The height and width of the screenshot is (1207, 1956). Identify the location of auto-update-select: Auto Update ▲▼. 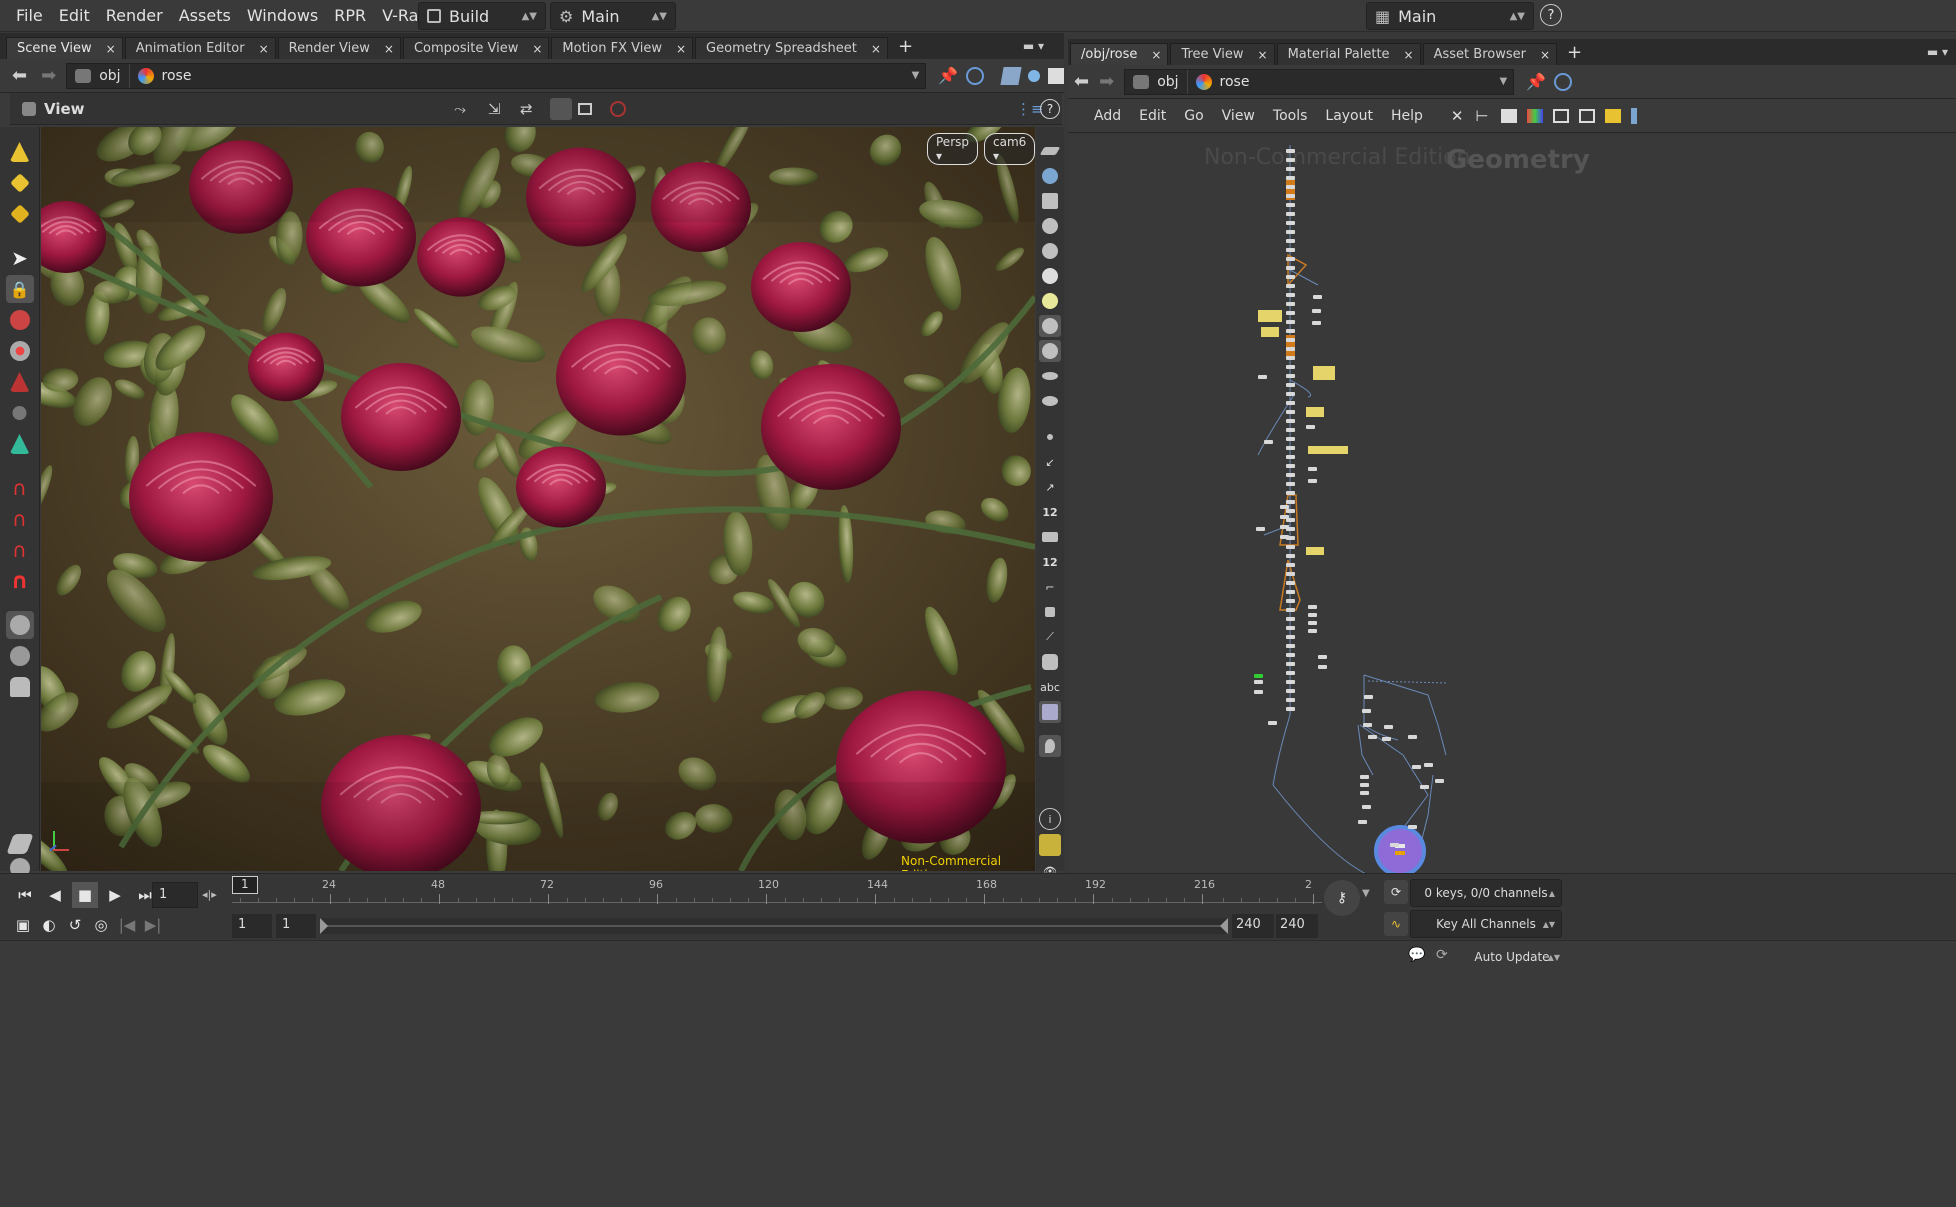
(1512, 957).